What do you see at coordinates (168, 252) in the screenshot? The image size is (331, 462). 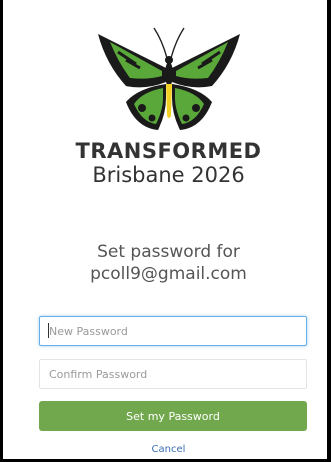 I see `page-heading: Set password for` at bounding box center [168, 252].